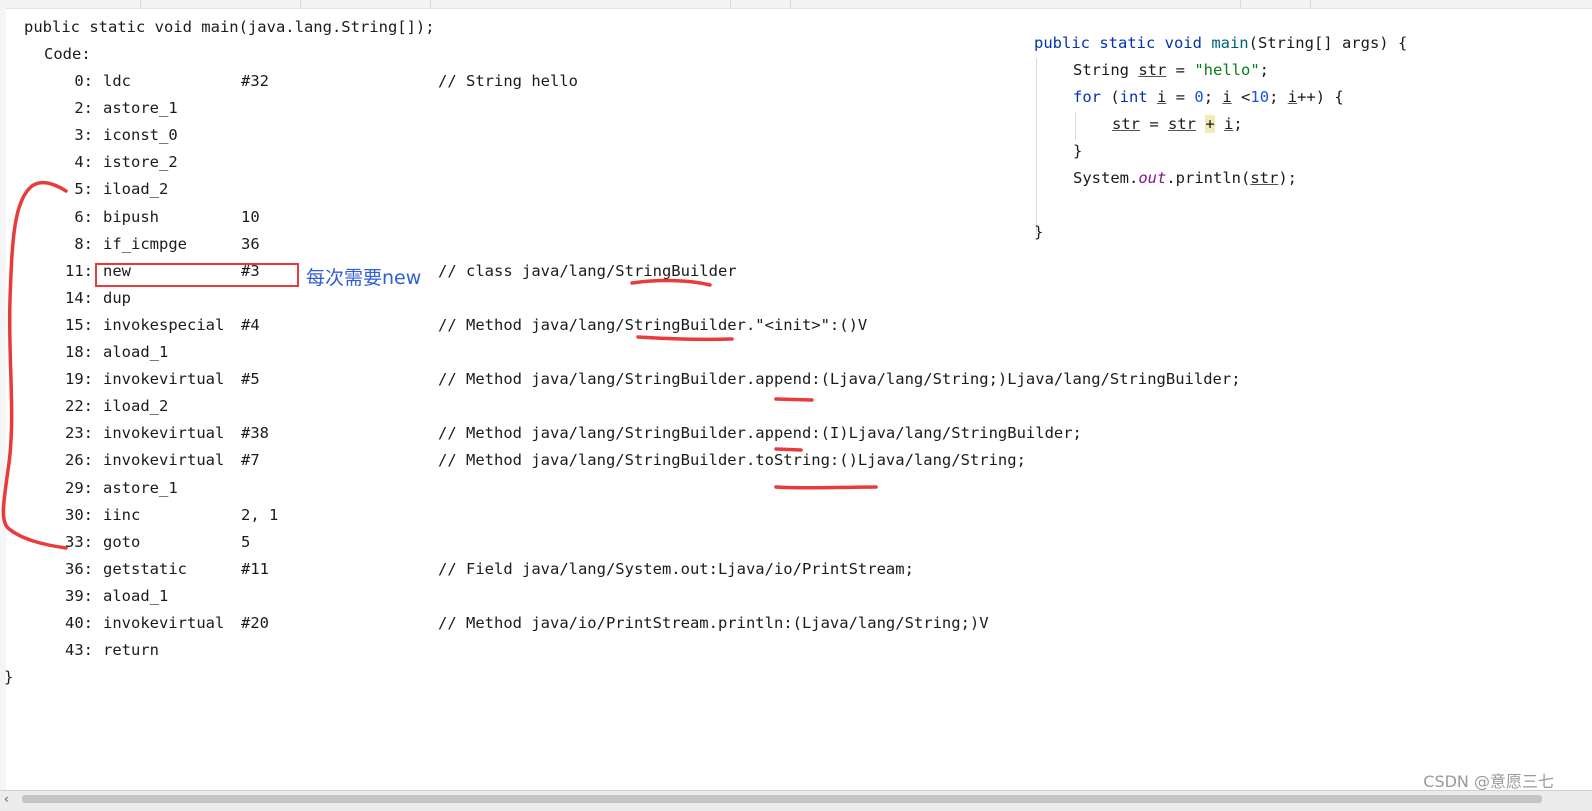  I want to click on source-line-5: }, so click(1078, 151).